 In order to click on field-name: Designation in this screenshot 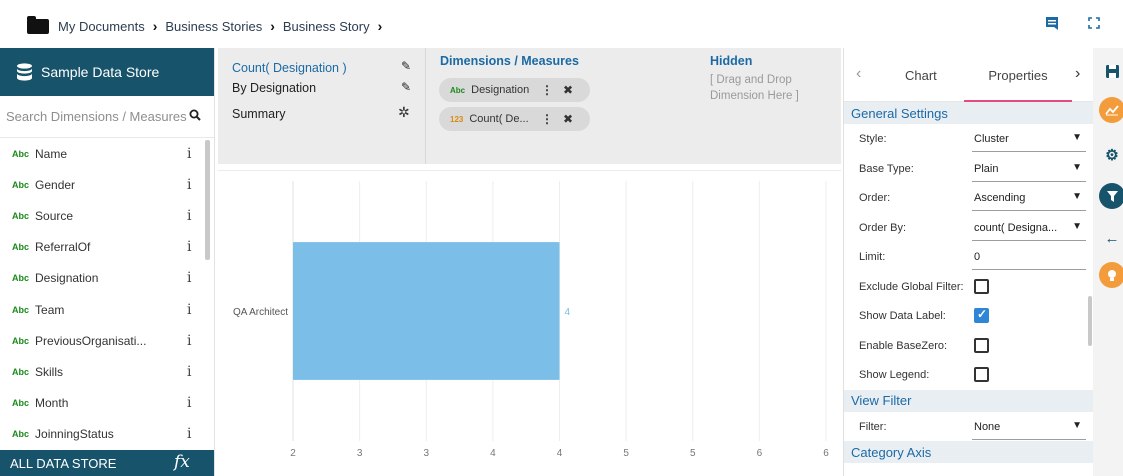, I will do `click(67, 278)`.